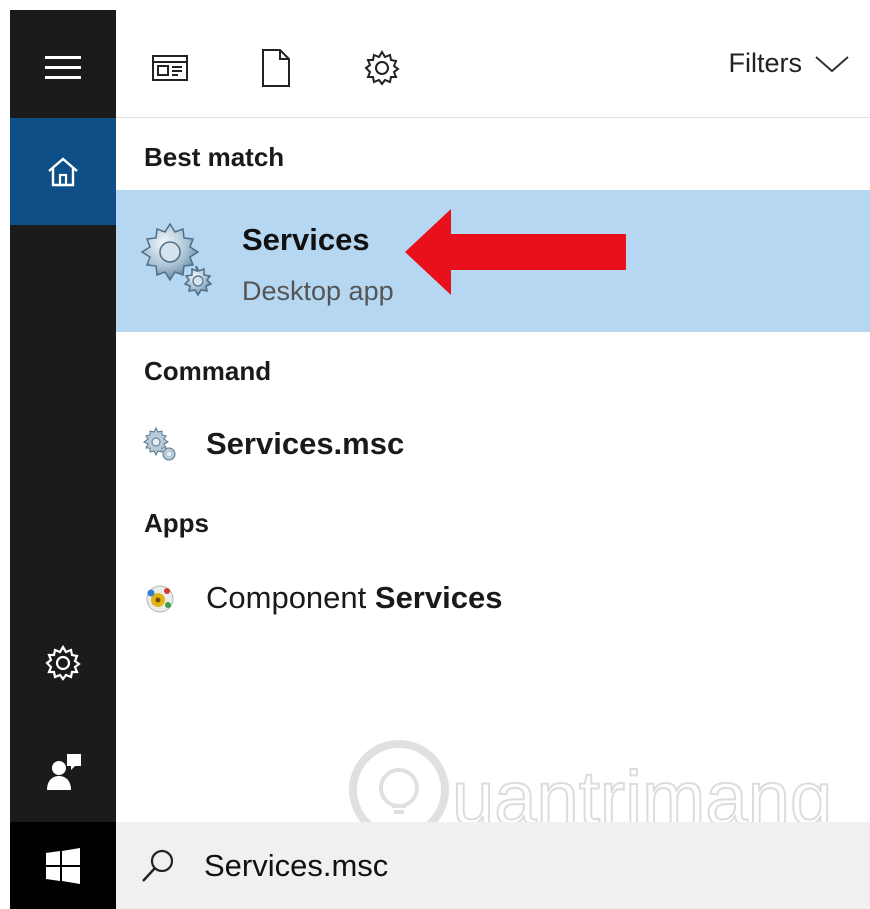 This screenshot has height=909, width=870. I want to click on app-result-label: Component Services, so click(354, 598).